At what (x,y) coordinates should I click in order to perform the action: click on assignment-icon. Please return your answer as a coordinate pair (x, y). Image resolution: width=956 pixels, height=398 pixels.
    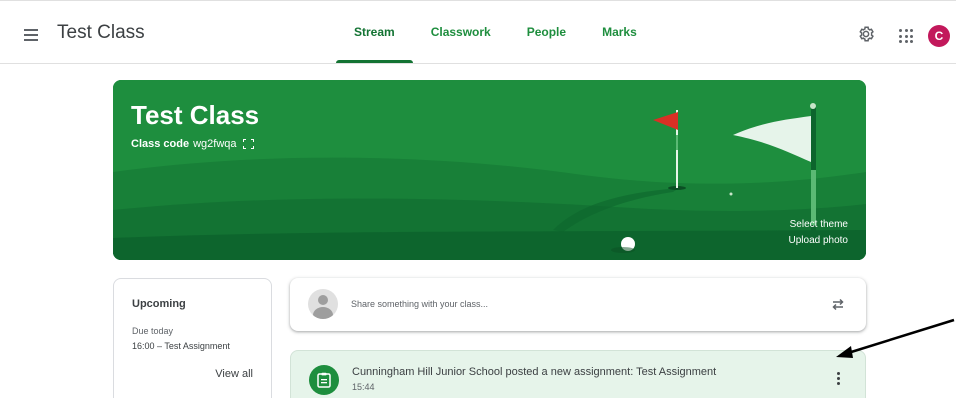
    Looking at the image, I should click on (324, 380).